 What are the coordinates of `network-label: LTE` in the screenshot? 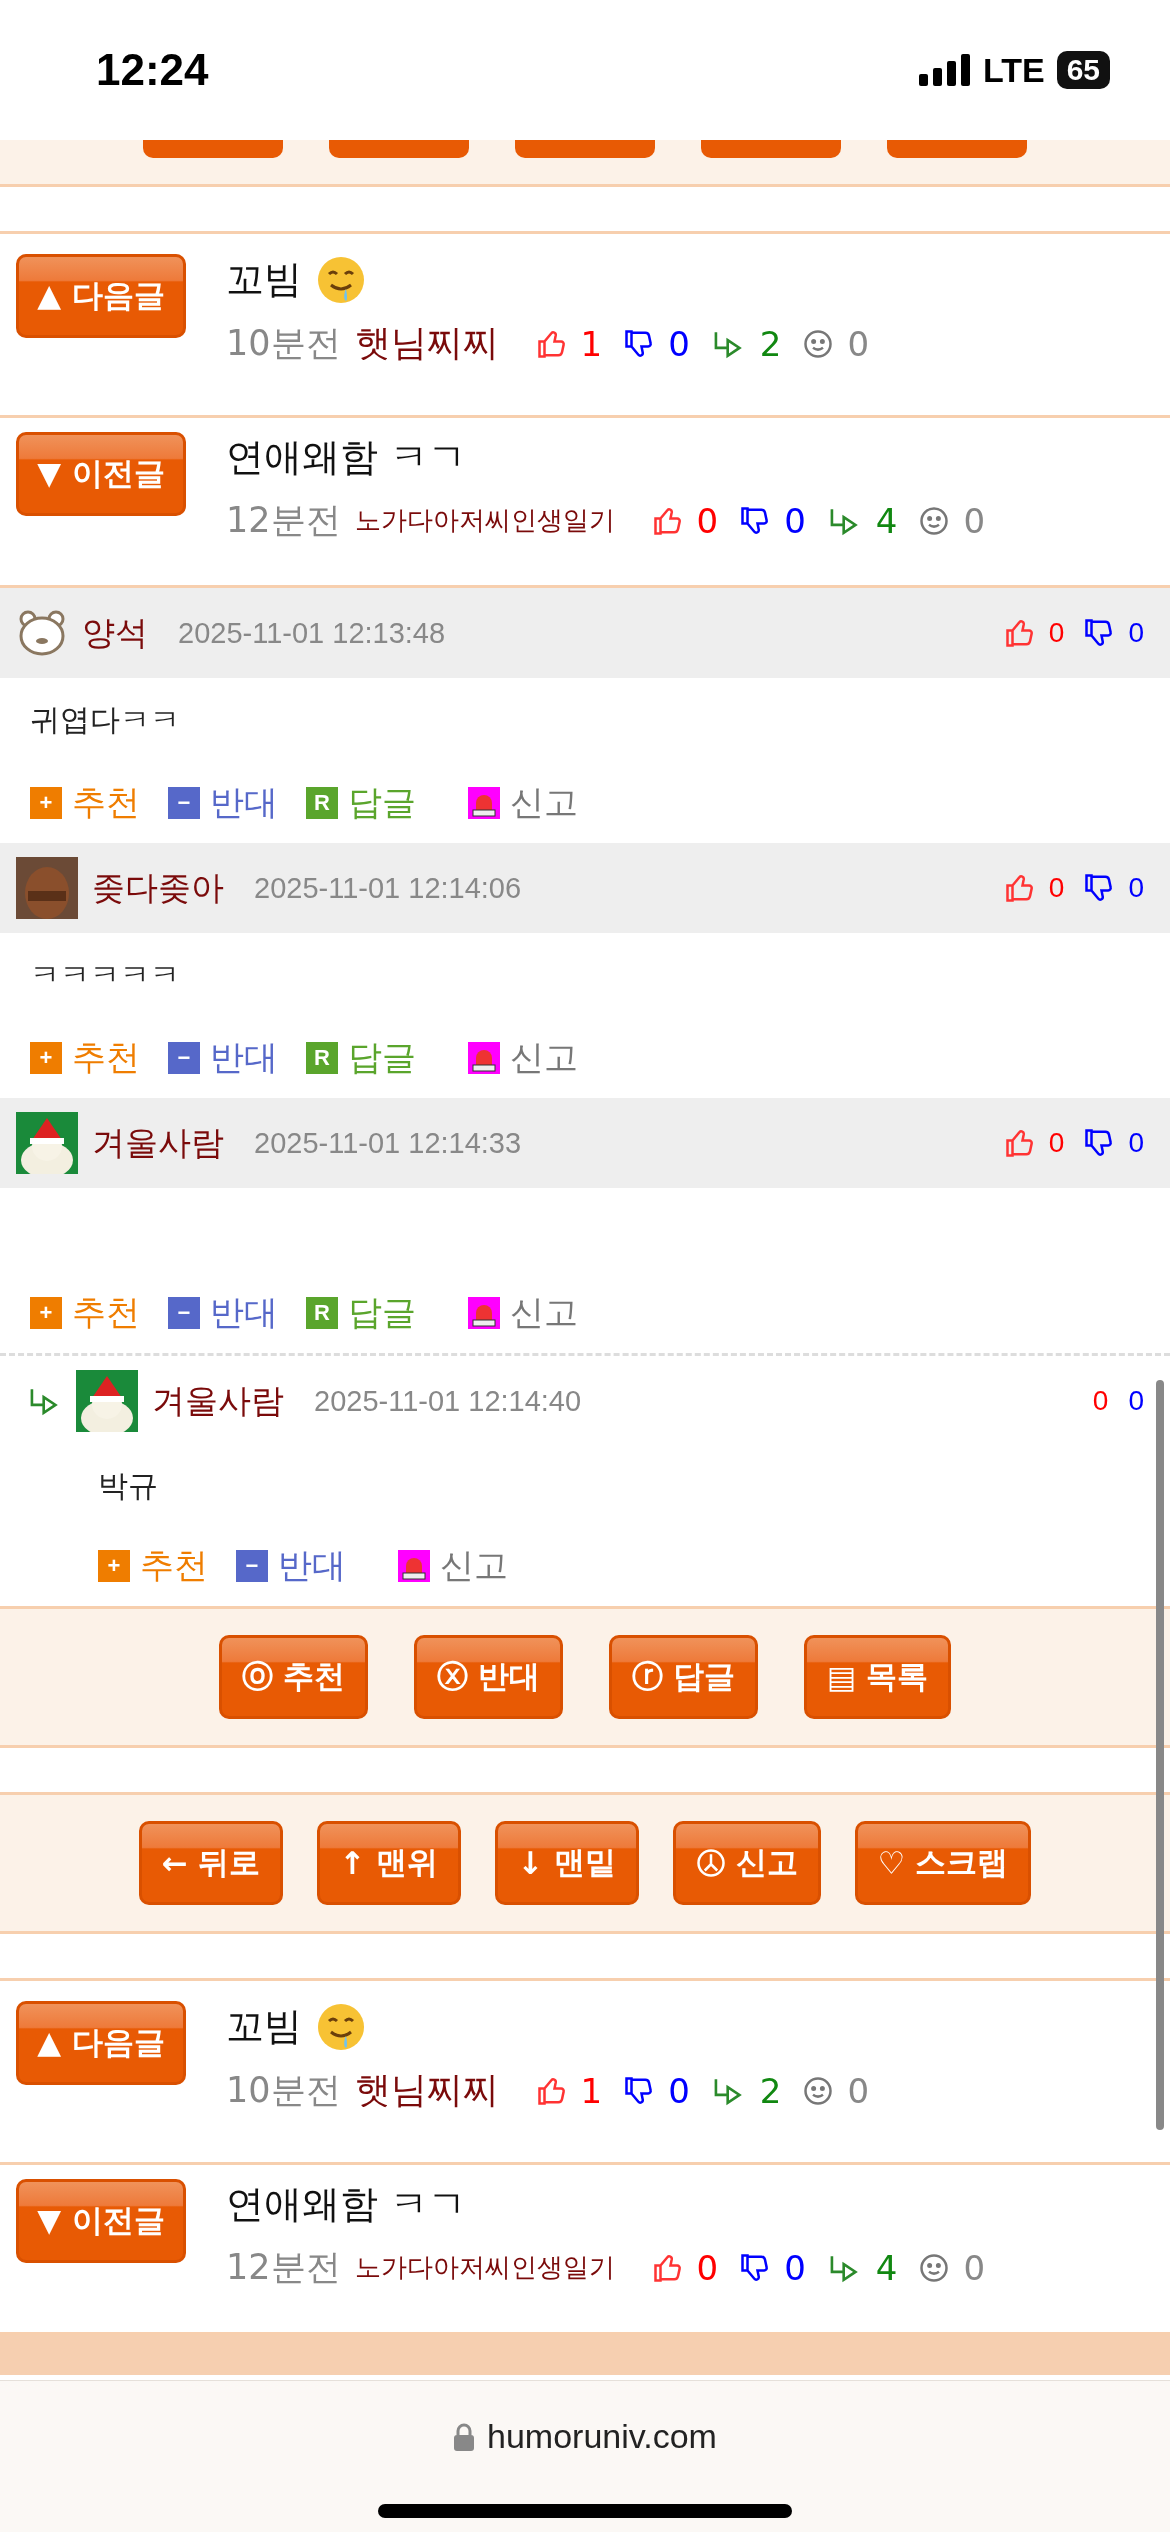 It's located at (1013, 70).